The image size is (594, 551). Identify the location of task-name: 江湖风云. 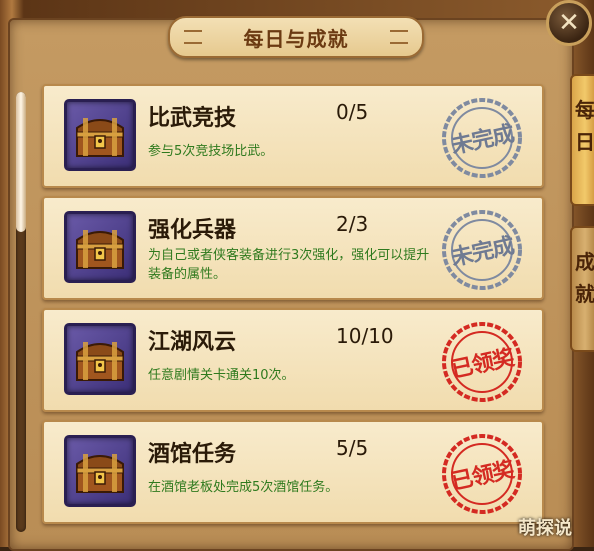
(192, 342).